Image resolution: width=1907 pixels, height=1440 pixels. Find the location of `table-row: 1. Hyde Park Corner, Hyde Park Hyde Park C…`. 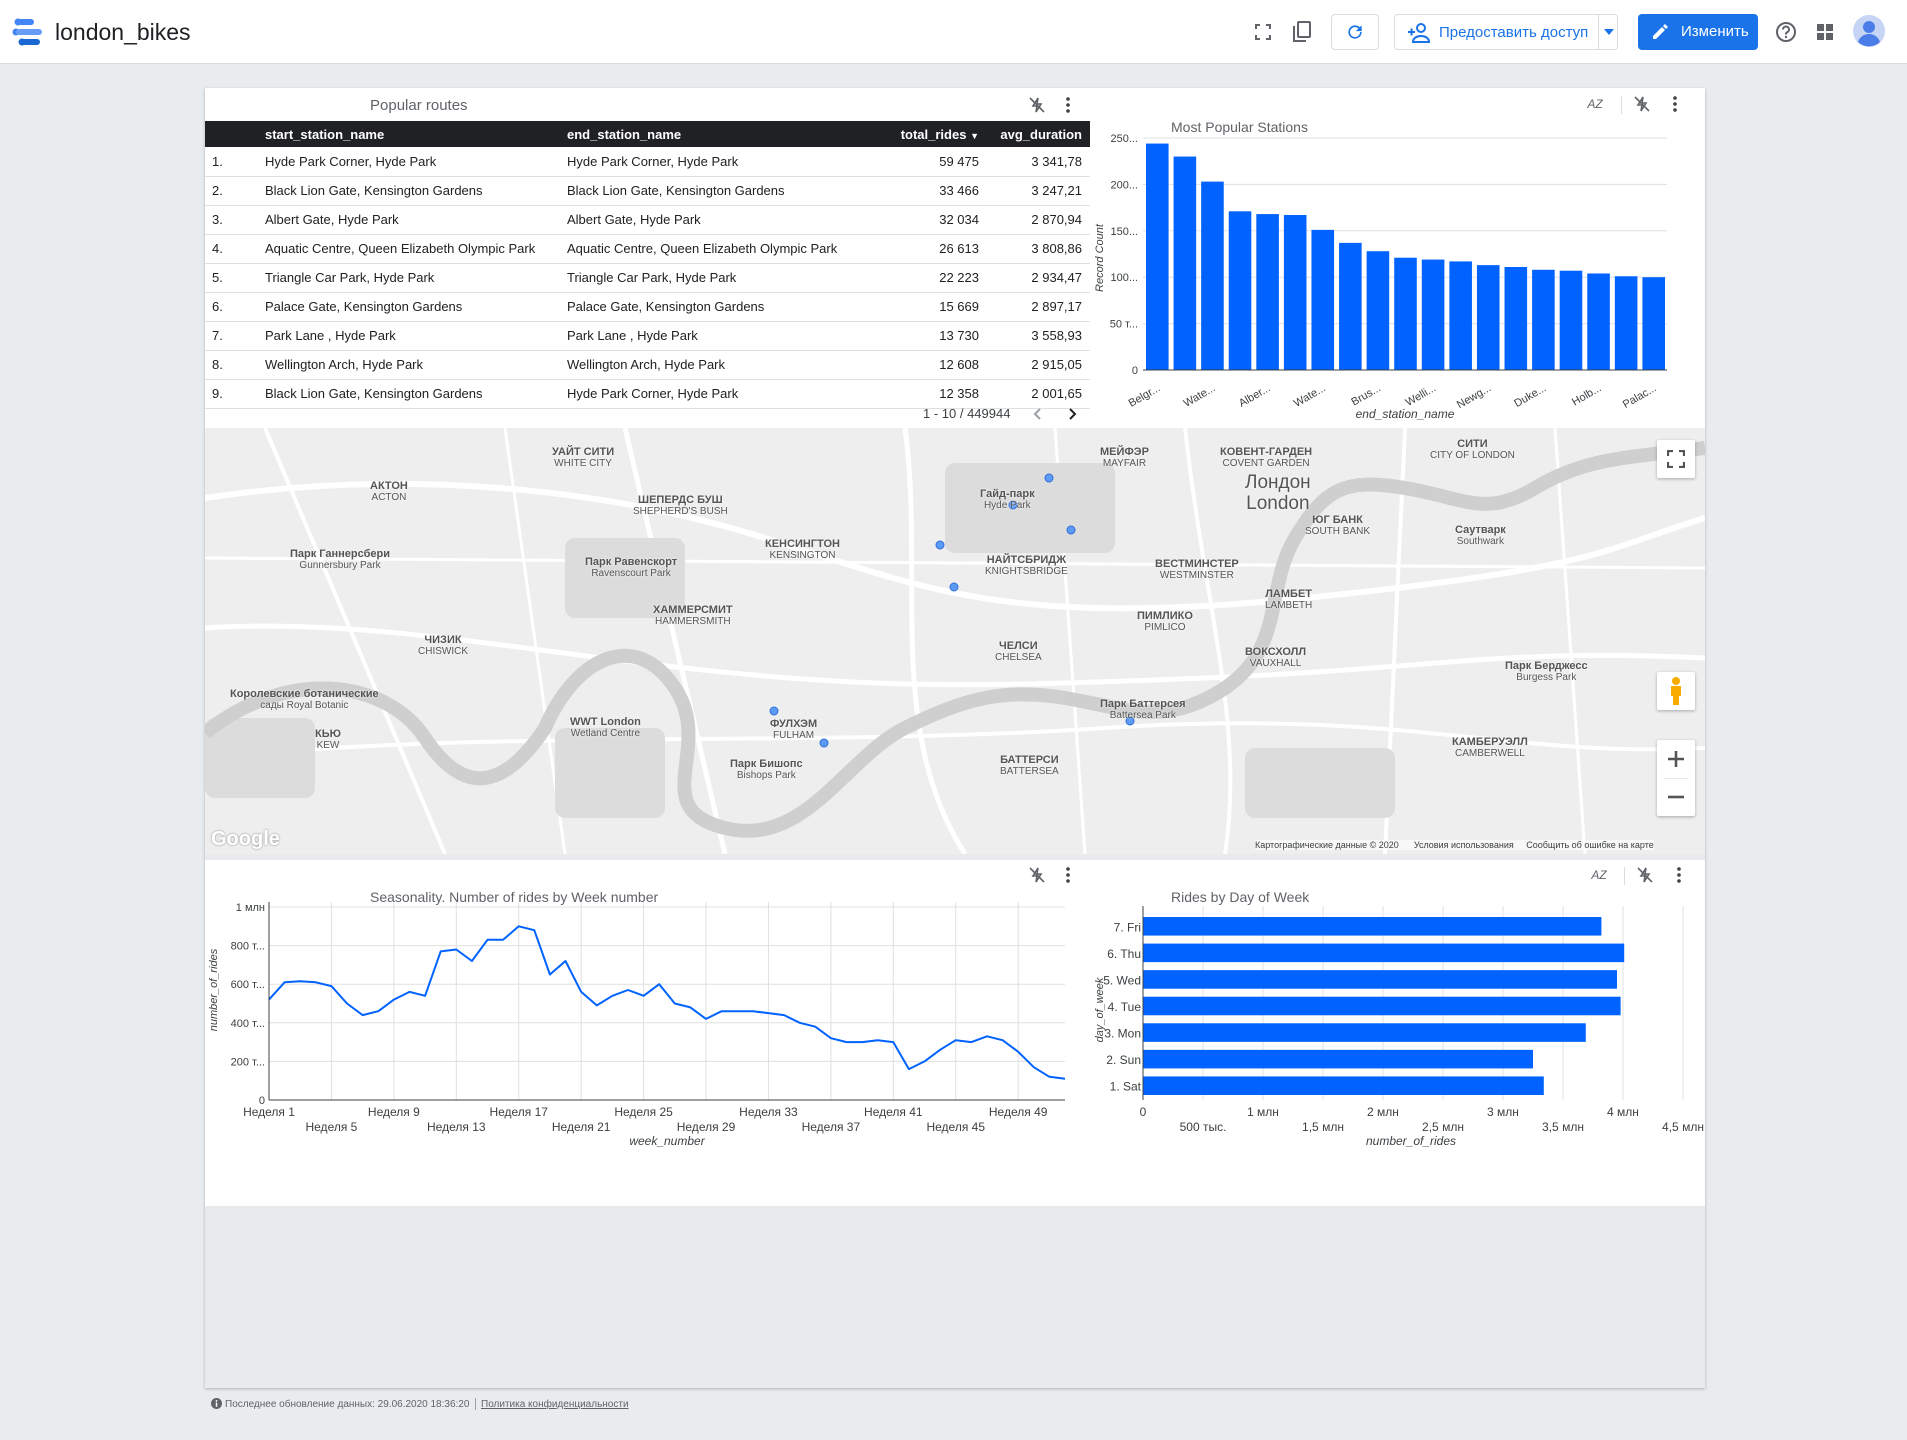

table-row: 1. Hyde Park Corner, Hyde Park Hyde Park C… is located at coordinates (647, 162).